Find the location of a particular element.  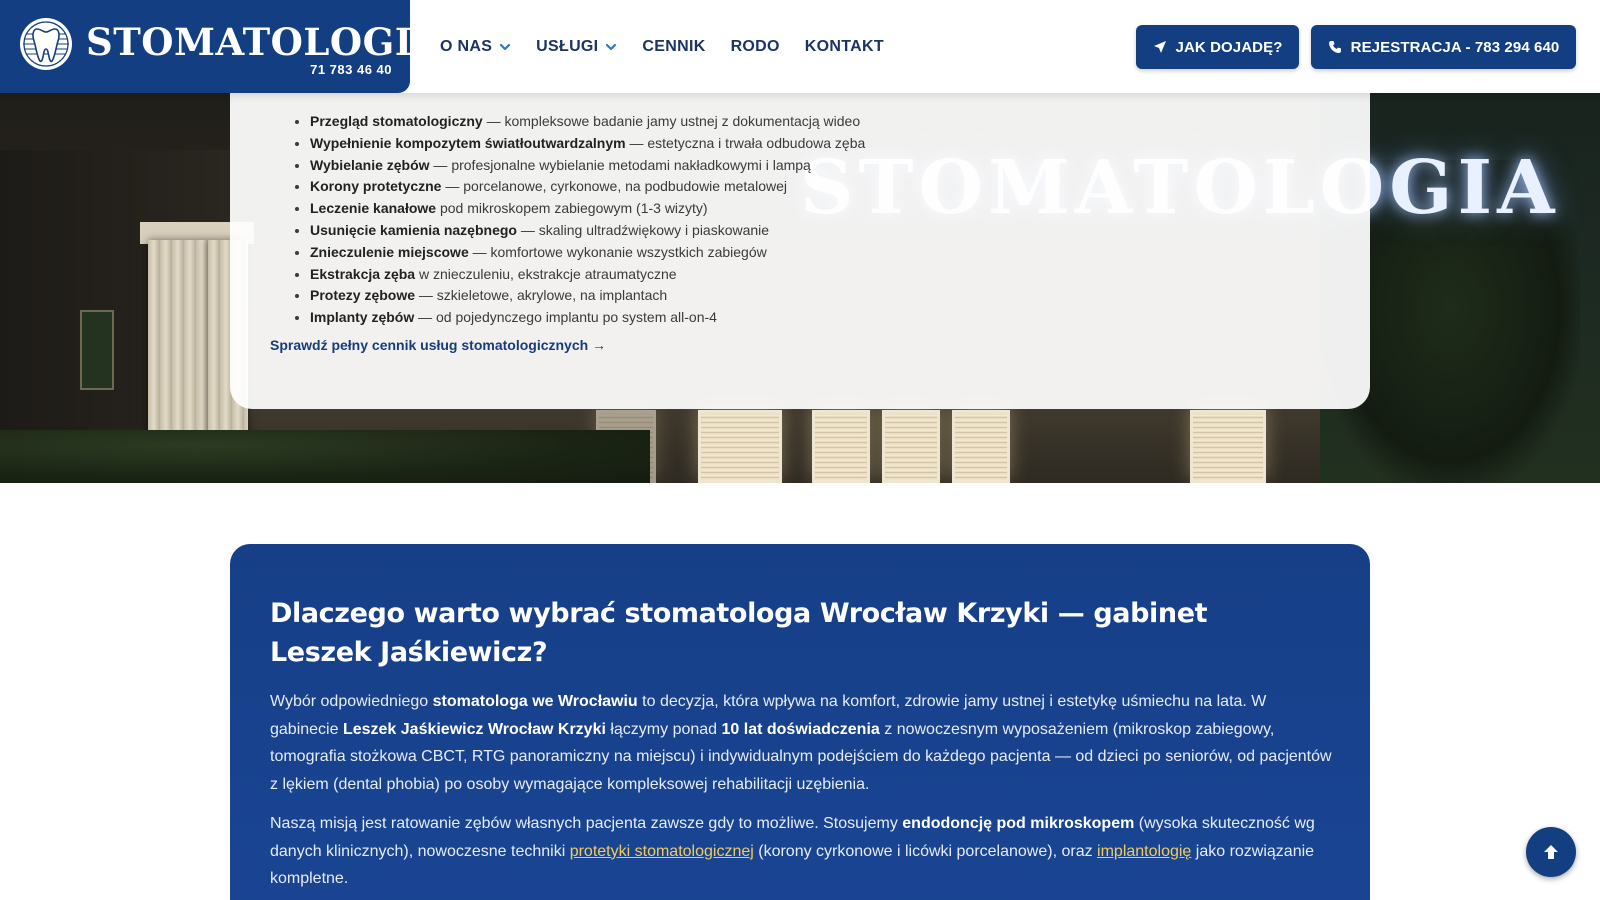

directions-label: JAK DOJADĘ? is located at coordinates (1229, 47).